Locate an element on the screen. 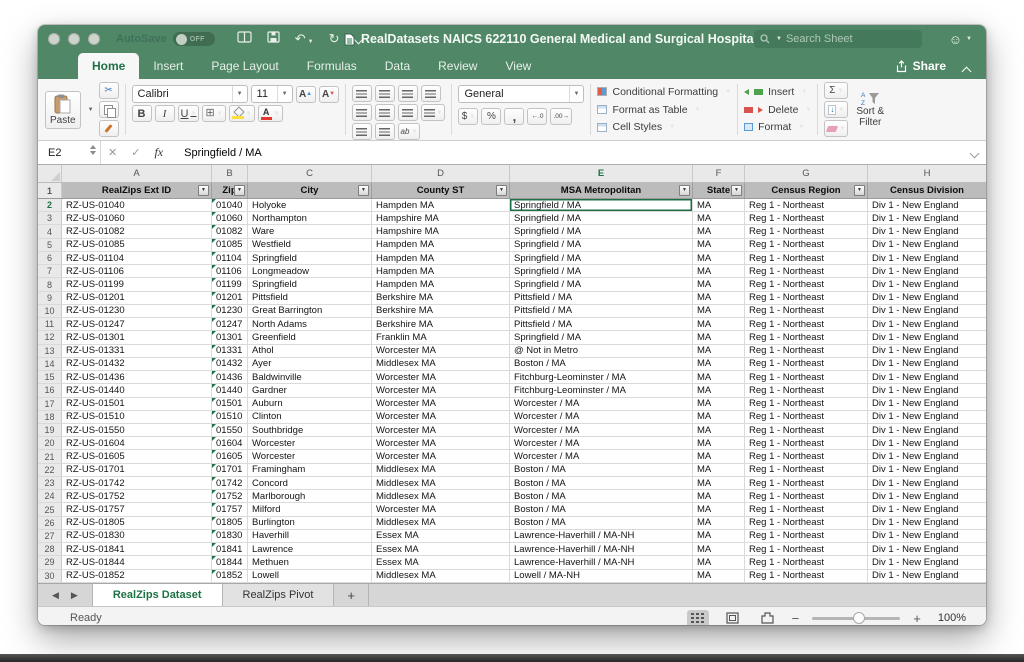  align-top-button is located at coordinates (361, 93).